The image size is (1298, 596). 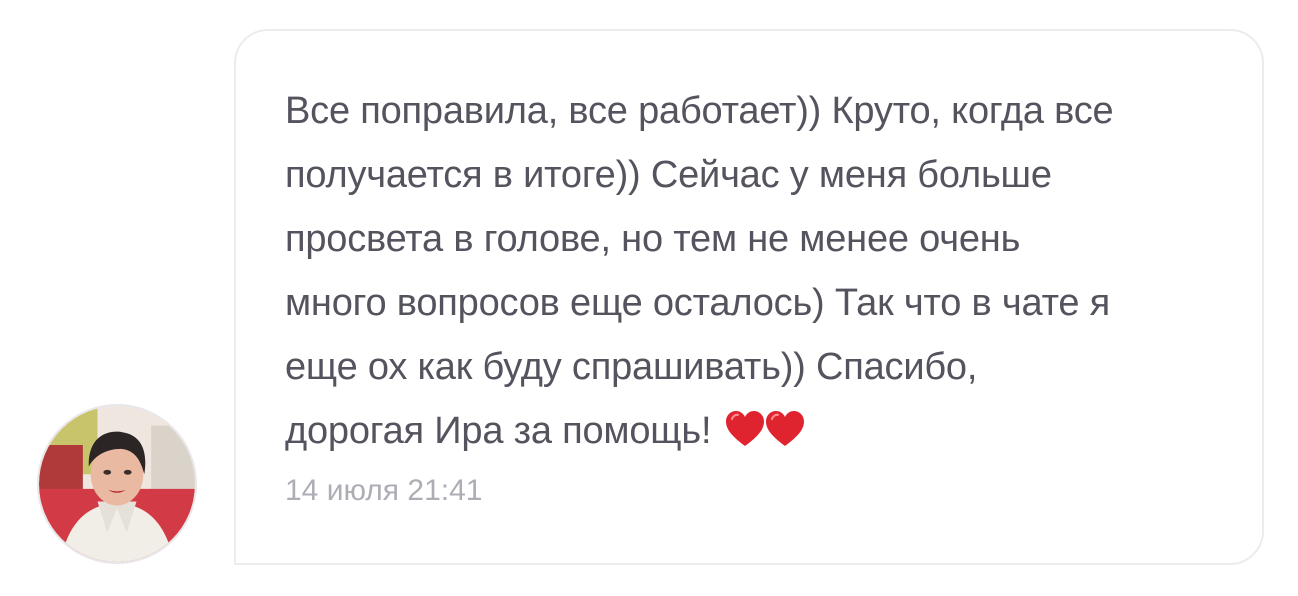 What do you see at coordinates (384, 490) in the screenshot?
I see `message-timestamp: 14 июля 21:41` at bounding box center [384, 490].